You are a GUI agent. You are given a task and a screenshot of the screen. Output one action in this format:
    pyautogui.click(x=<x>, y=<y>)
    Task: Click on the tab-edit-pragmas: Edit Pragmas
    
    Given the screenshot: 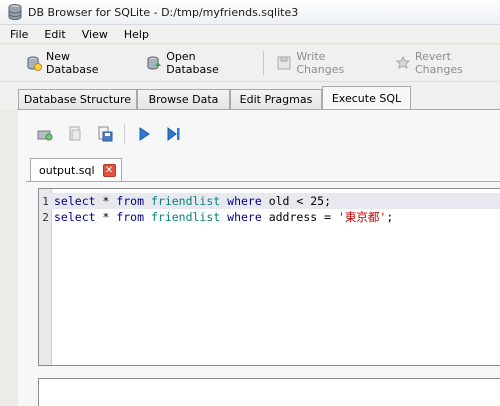 What is the action you would take?
    pyautogui.click(x=276, y=99)
    